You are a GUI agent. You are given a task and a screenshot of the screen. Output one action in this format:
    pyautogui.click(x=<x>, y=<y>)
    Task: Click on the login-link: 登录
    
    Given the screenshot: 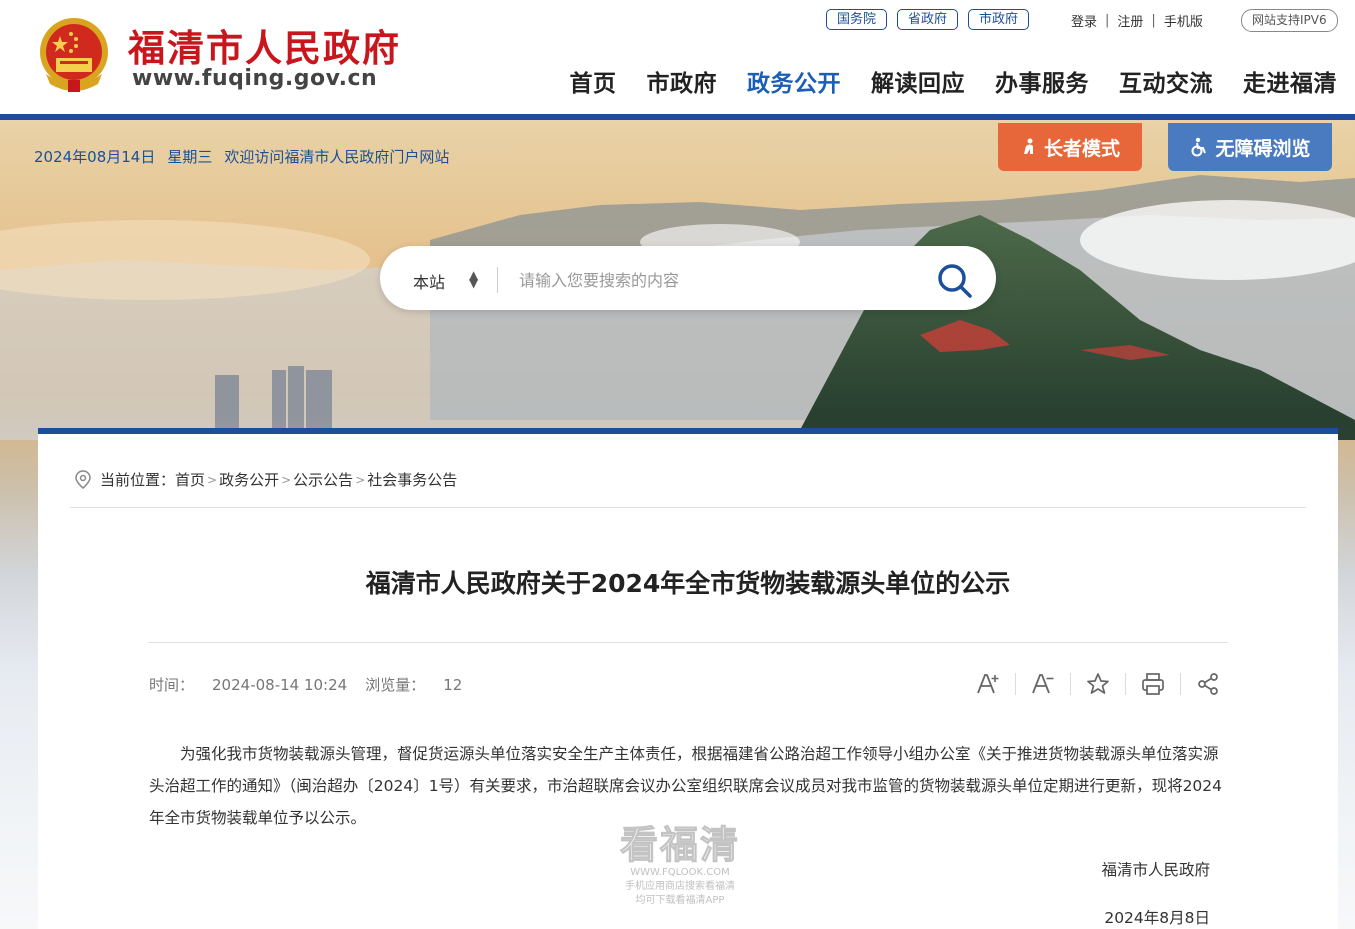 What is the action you would take?
    pyautogui.click(x=1084, y=20)
    